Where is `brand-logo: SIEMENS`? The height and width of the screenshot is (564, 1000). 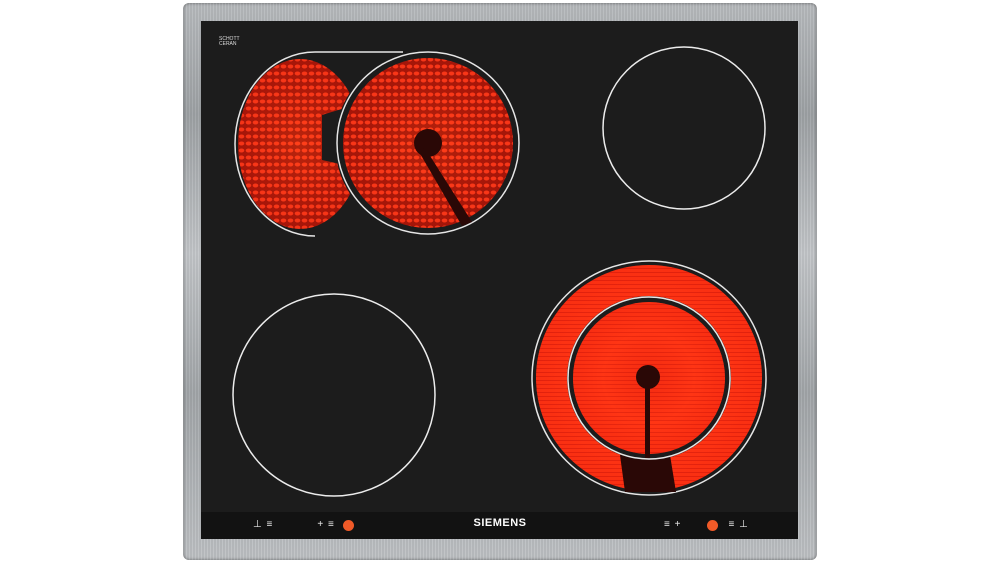
brand-logo: SIEMENS is located at coordinates (500, 523).